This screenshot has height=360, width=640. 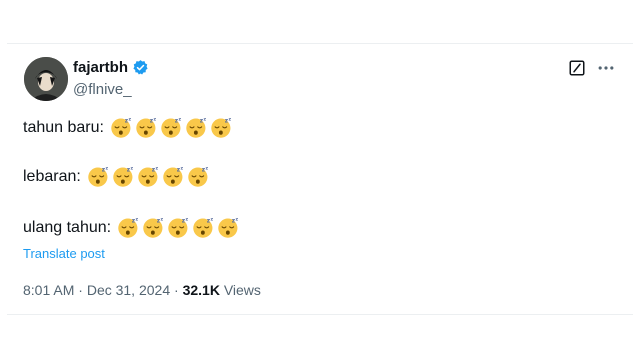 I want to click on avatar-image, so click(x=46, y=79).